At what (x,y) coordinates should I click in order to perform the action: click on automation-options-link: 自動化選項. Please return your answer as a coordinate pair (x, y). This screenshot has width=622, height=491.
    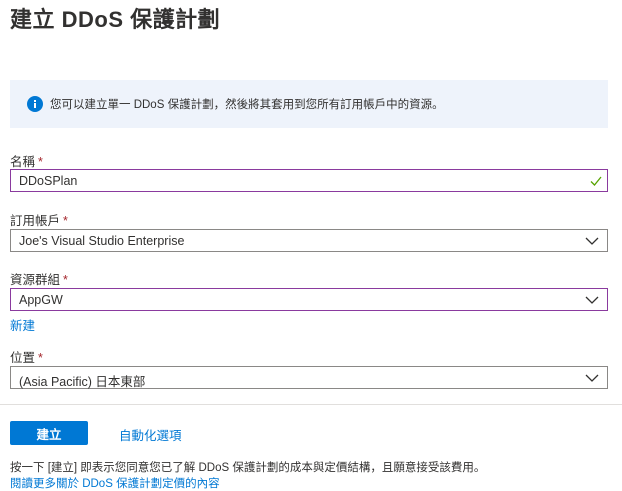
    Looking at the image, I should click on (150, 434).